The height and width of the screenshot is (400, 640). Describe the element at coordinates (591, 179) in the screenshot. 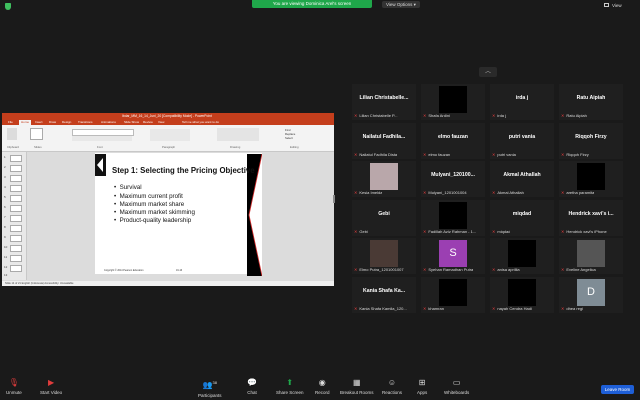

I see `participant-tile: ✕ aretha paramita` at that location.